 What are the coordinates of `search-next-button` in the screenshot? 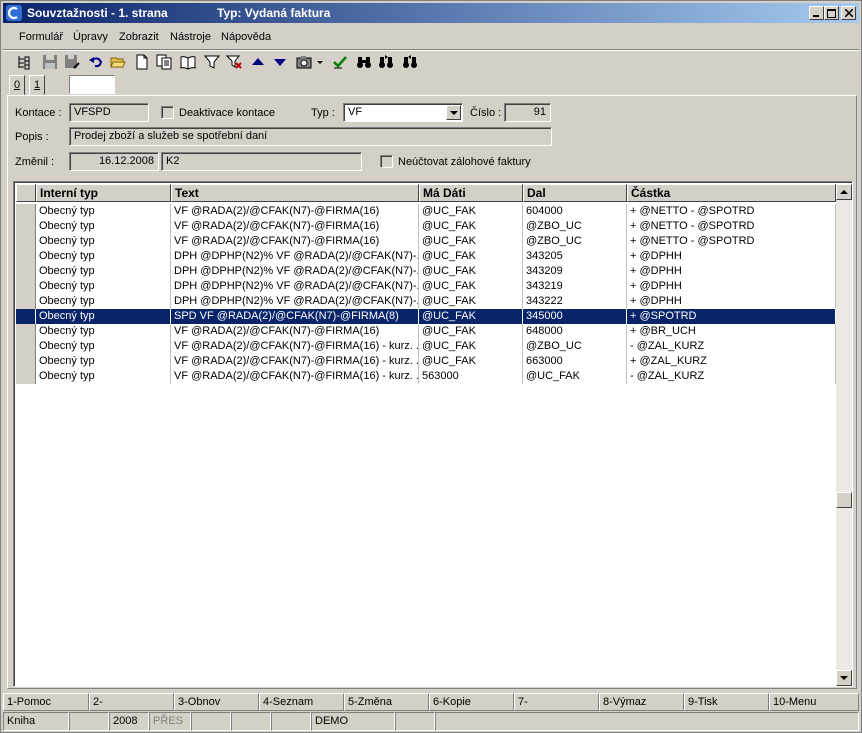 It's located at (386, 62).